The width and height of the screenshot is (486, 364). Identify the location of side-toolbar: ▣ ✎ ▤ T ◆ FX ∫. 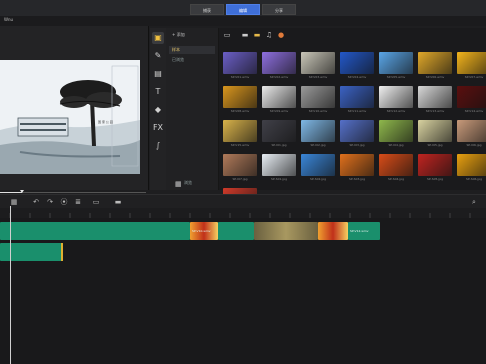
(158, 109).